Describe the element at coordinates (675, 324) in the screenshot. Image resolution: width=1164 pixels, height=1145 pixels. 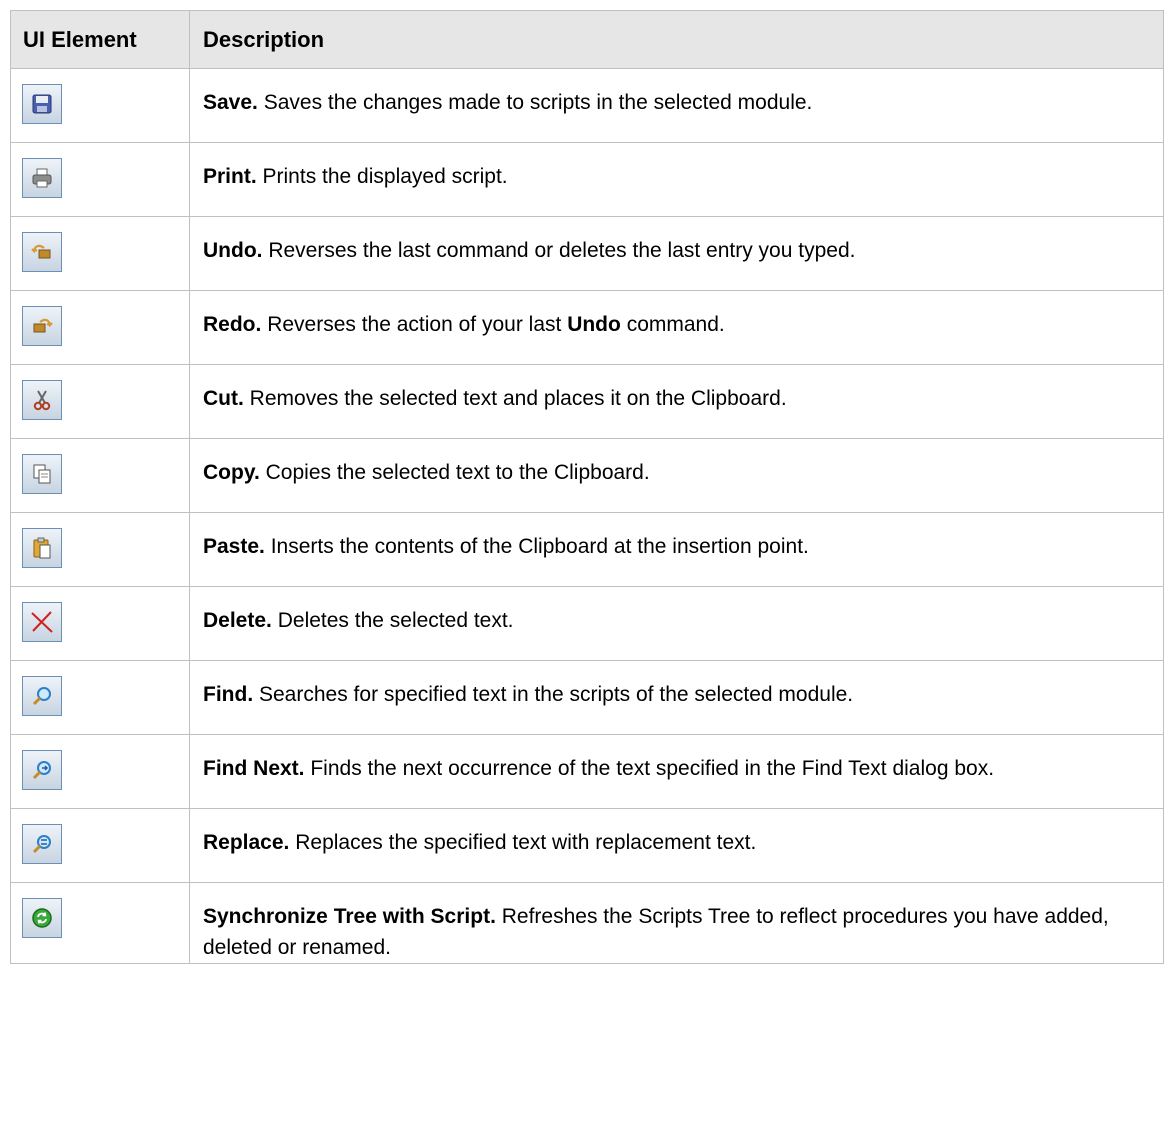
I see `element-description-after: command.` at that location.